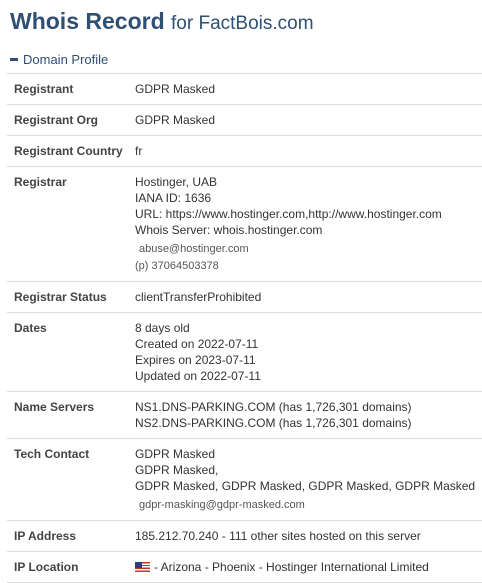 This screenshot has height=583, width=482. I want to click on table-row-registrant-country: Registrant Country fr, so click(244, 151).